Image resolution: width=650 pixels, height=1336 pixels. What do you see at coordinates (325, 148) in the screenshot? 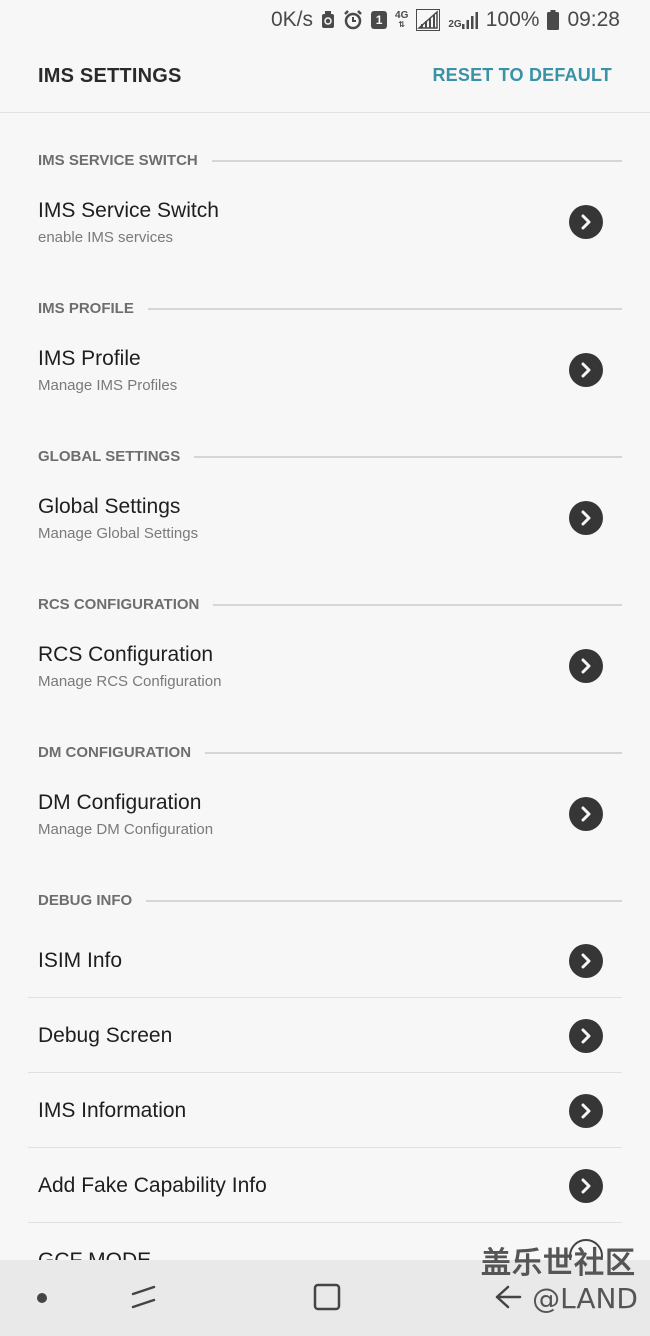
I see `section-header-ims-service-switch: IMS SERVICE SWITCH` at bounding box center [325, 148].